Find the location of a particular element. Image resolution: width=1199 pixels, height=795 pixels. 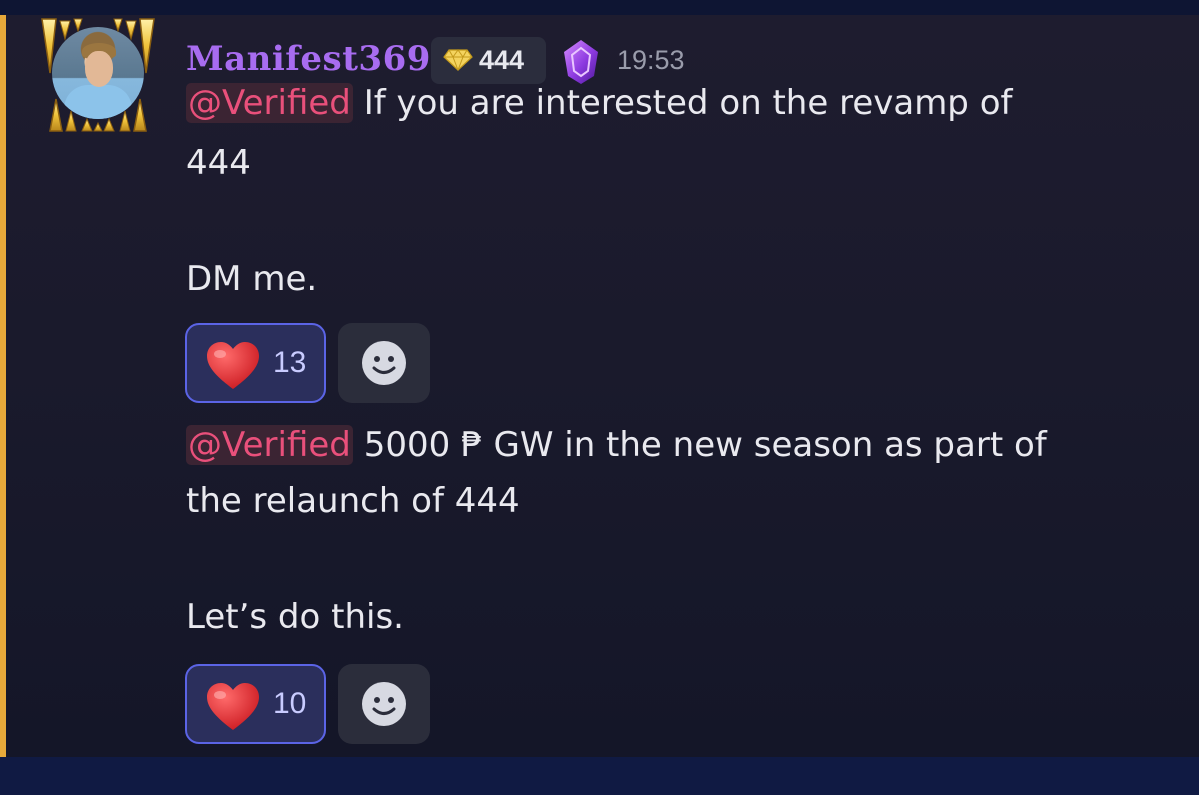

server-tag-text: 444 is located at coordinates (502, 60).